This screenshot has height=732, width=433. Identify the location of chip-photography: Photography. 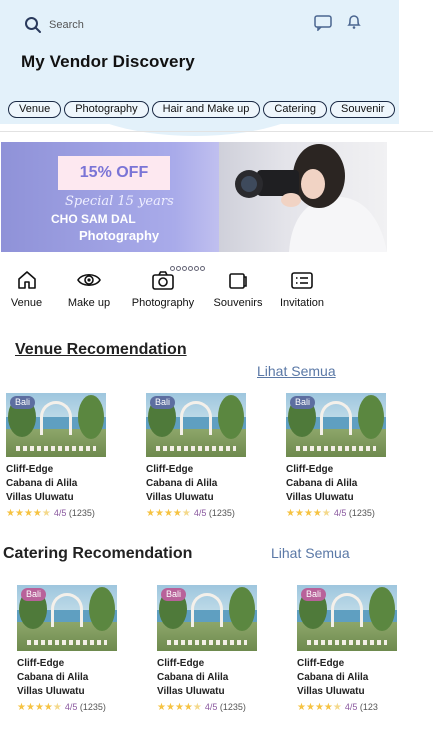
(106, 109).